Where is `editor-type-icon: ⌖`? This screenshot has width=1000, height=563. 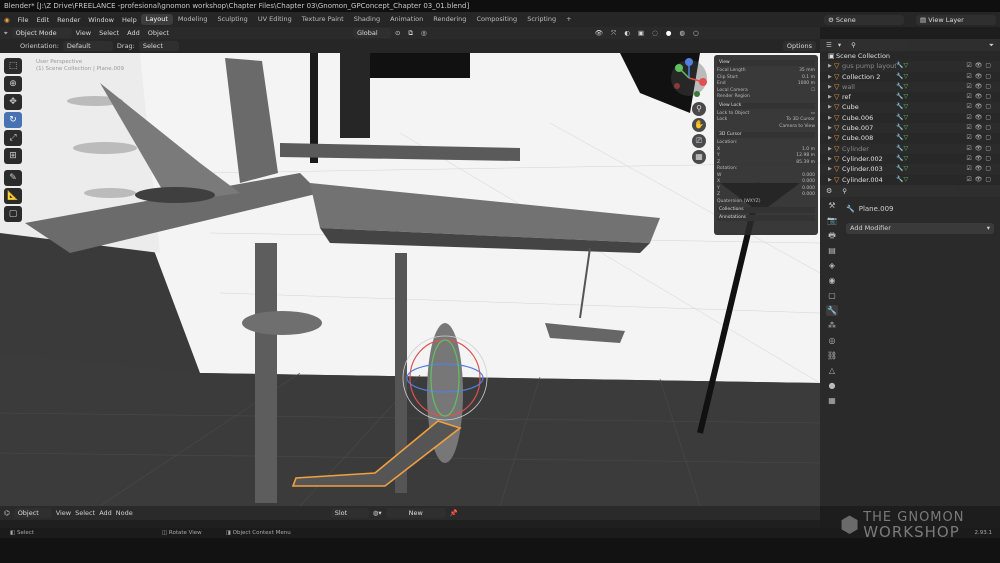
editor-type-icon: ⌖ is located at coordinates (6, 33).